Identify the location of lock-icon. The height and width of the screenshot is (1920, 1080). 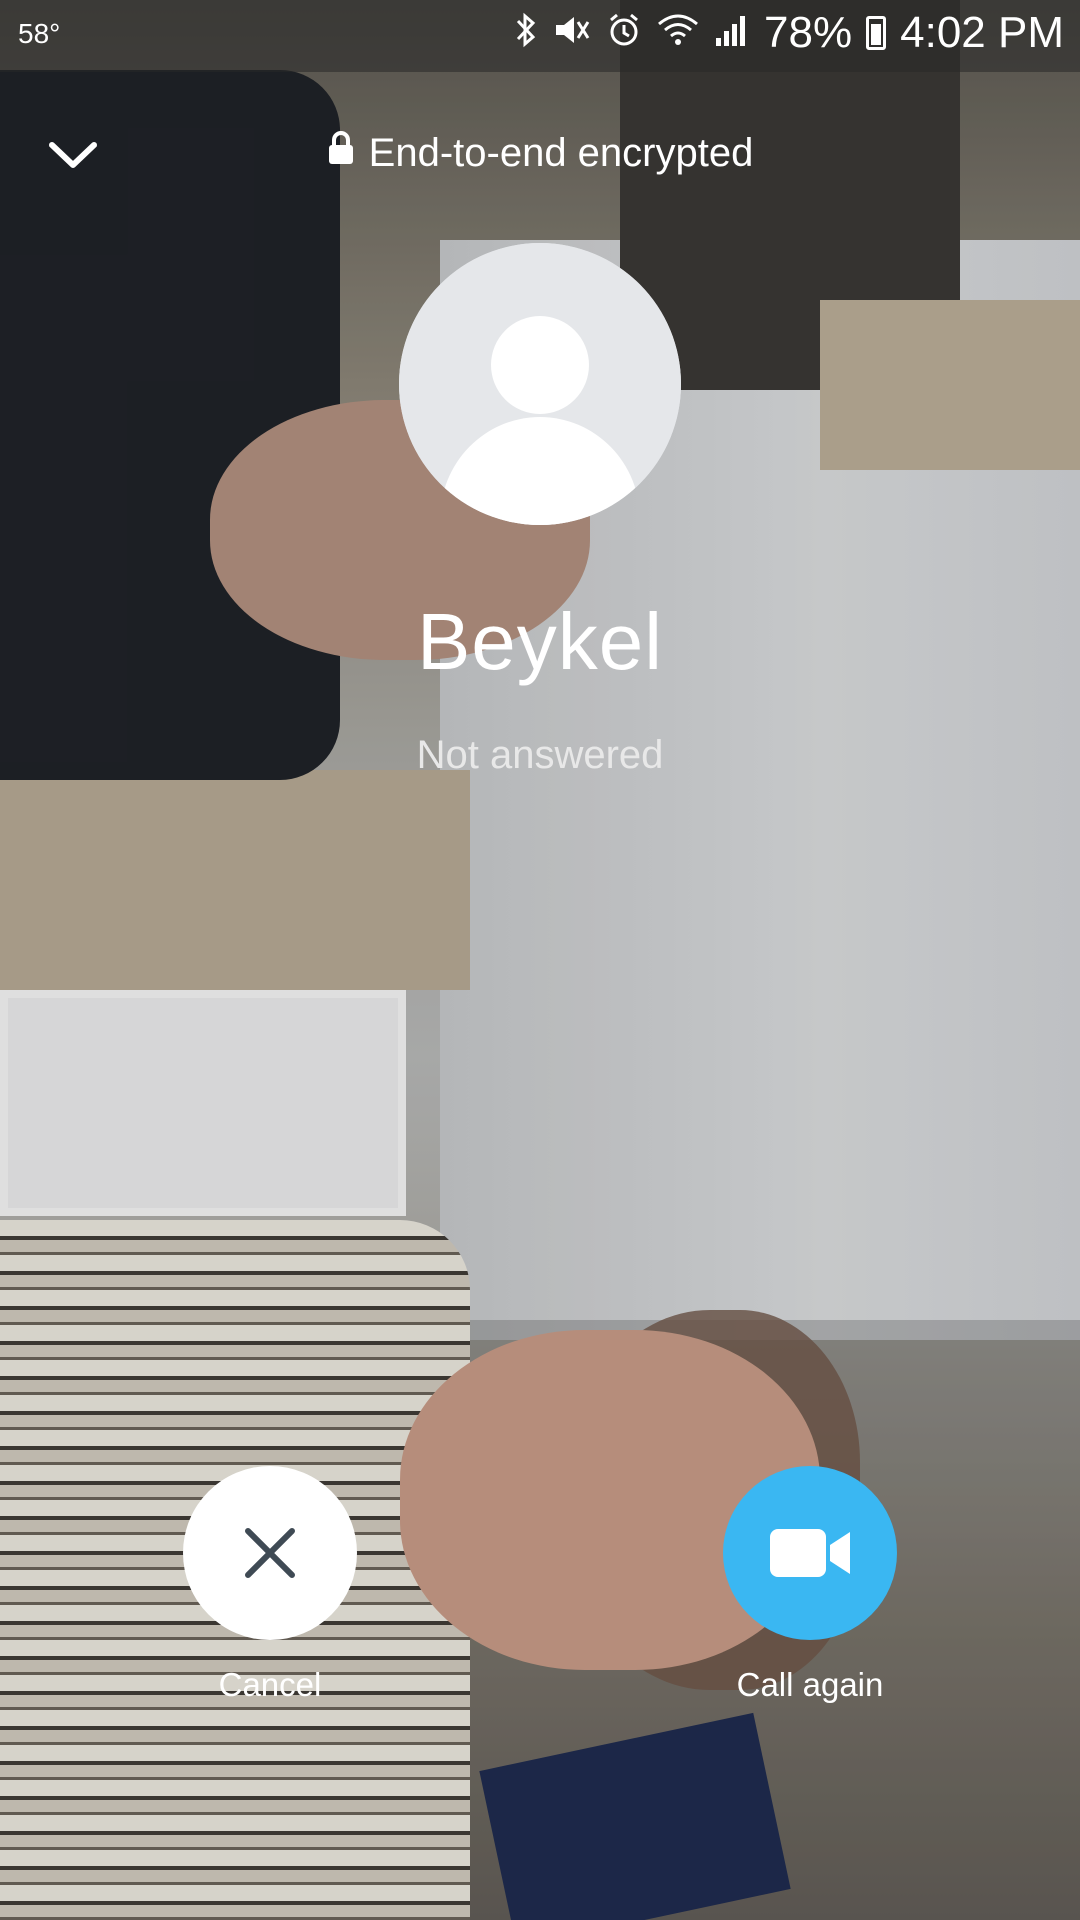
(341, 153).